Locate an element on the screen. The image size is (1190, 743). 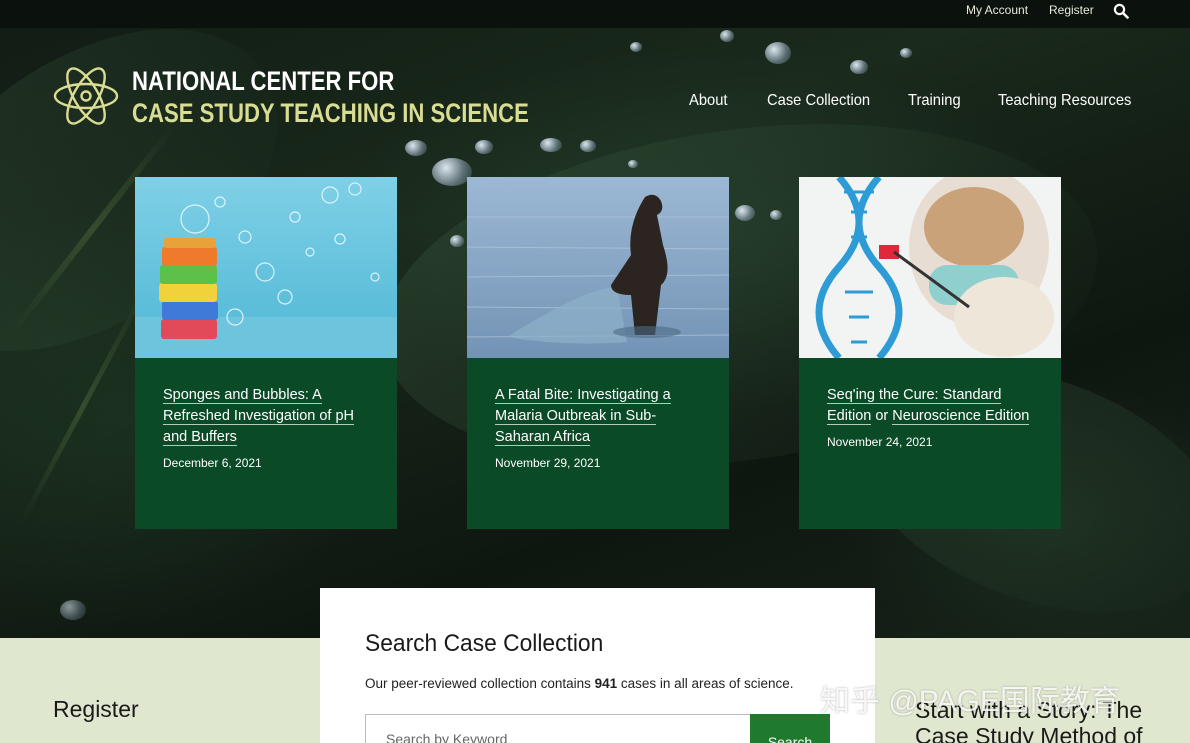
search-title: Search Case Collection is located at coordinates (484, 643).